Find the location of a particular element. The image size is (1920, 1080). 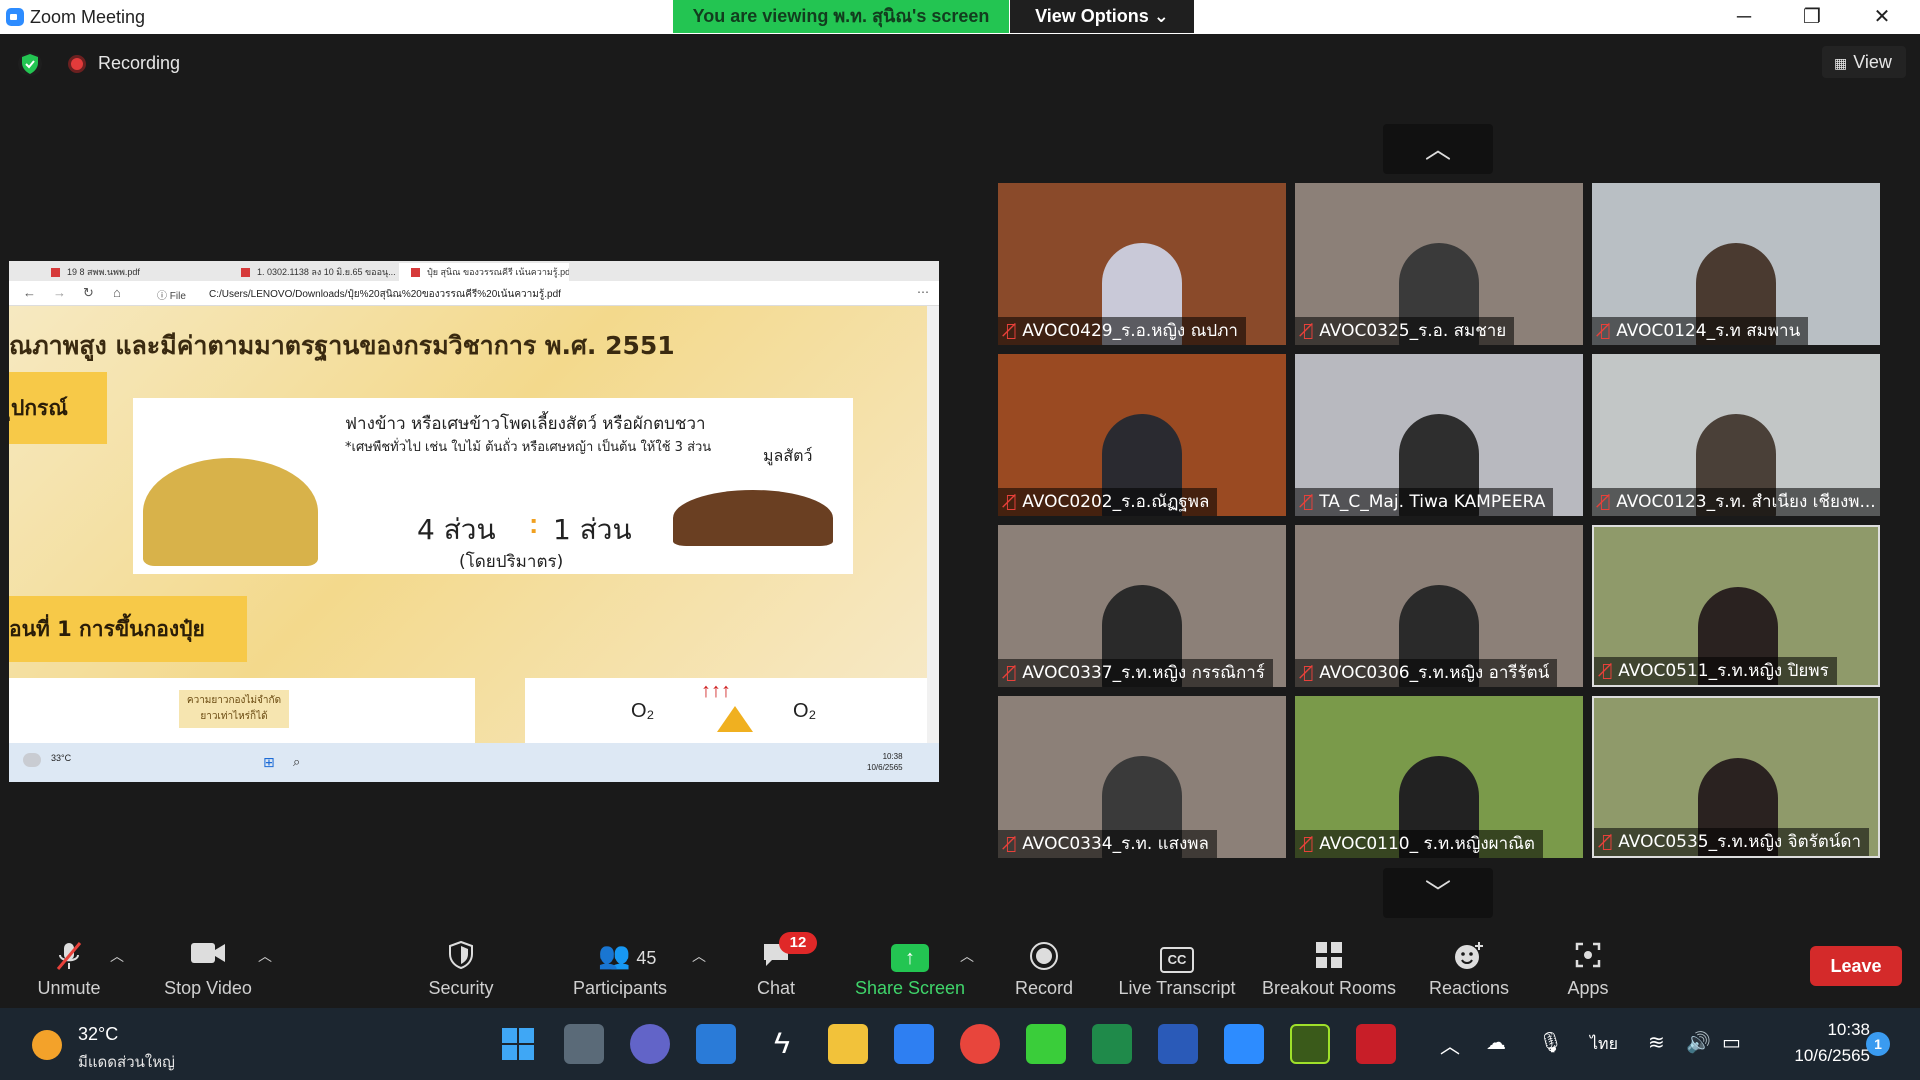

security-button: Security is located at coordinates (461, 964).